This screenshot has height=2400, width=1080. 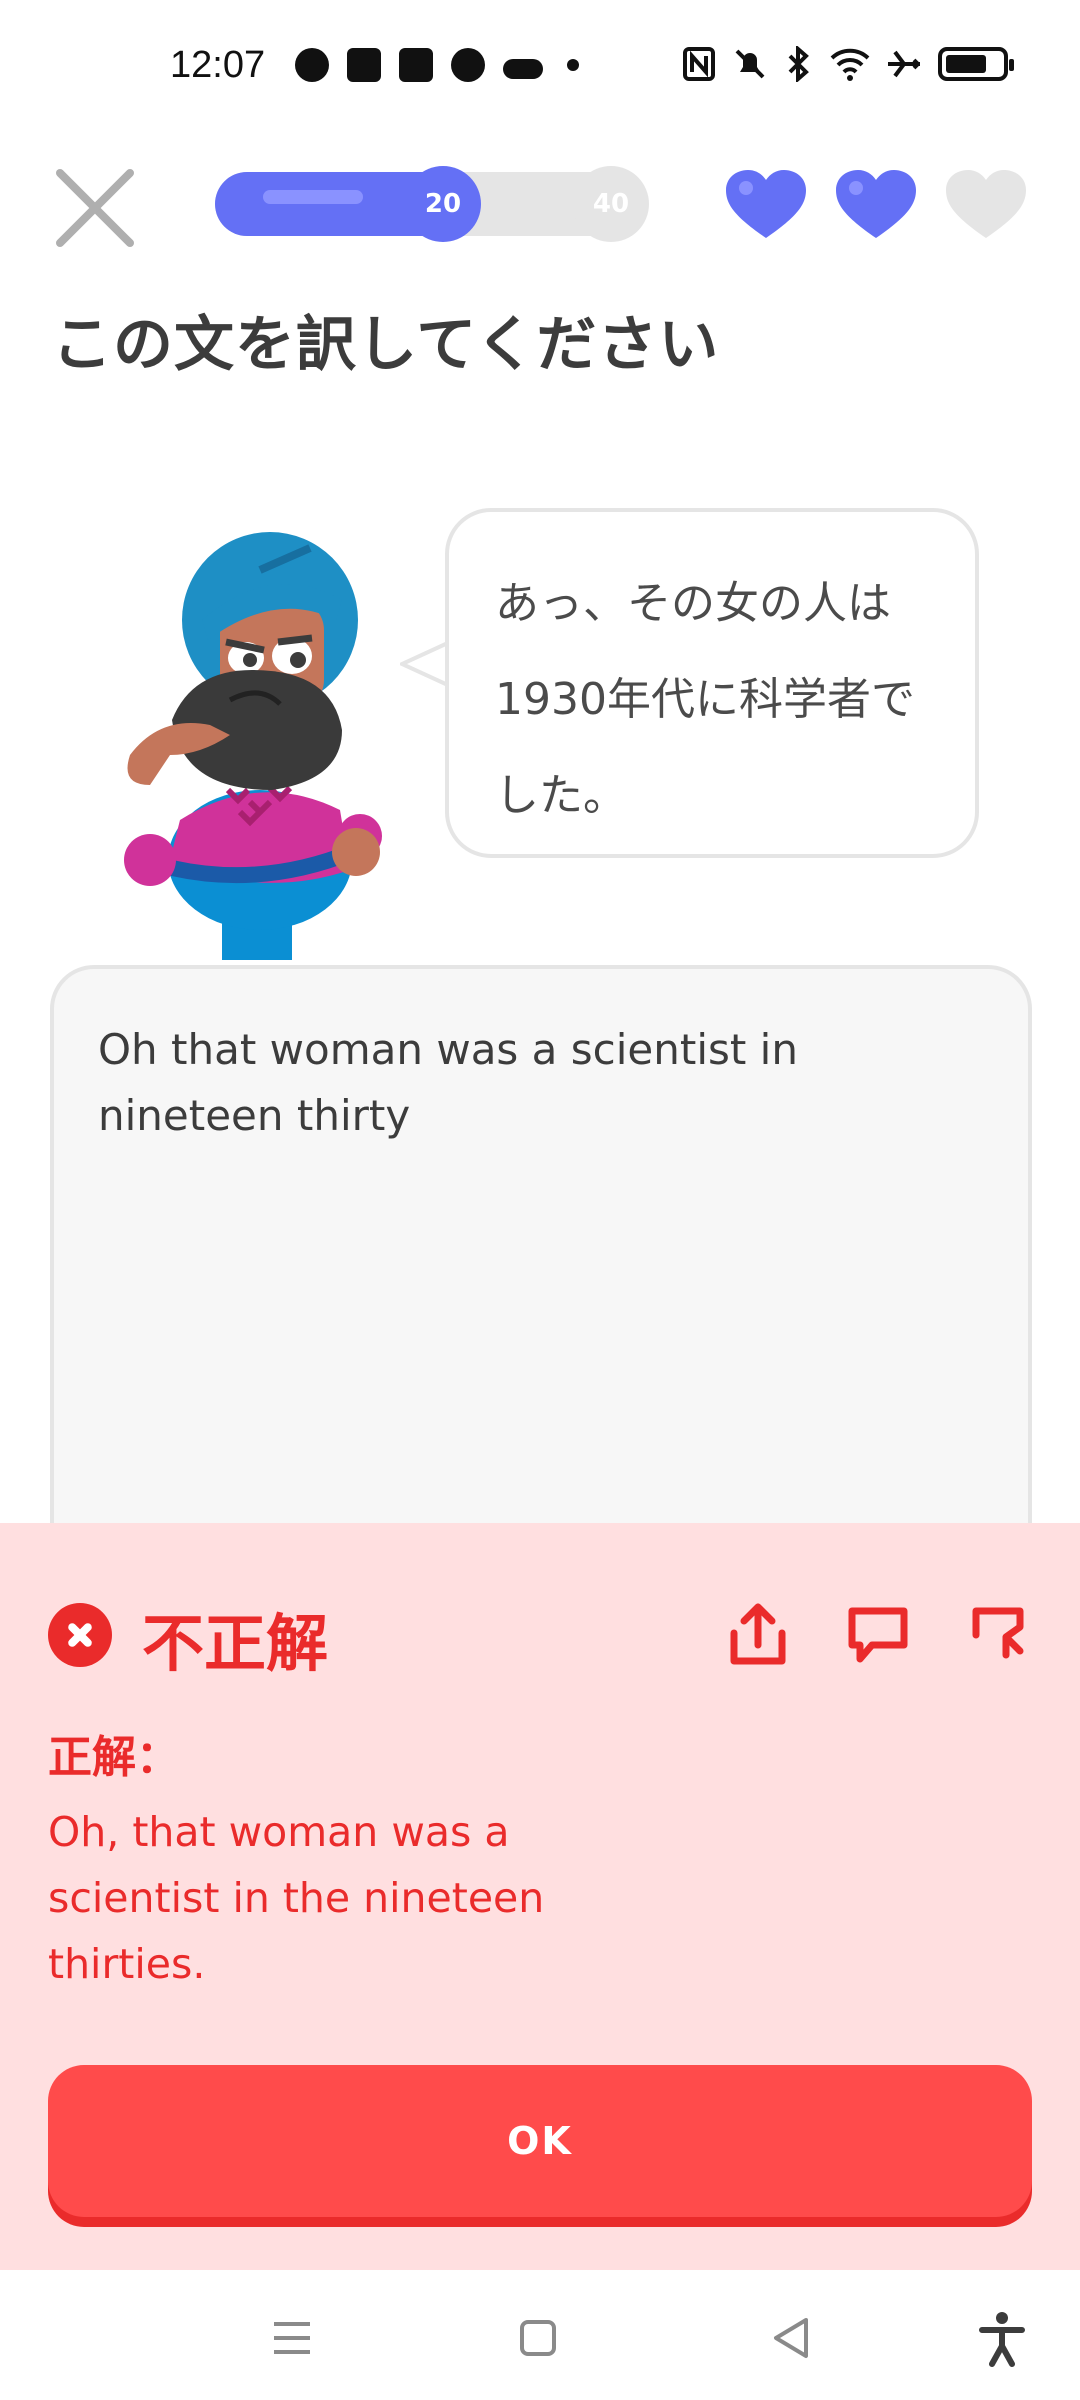 What do you see at coordinates (976, 64) in the screenshot?
I see `battery-icon` at bounding box center [976, 64].